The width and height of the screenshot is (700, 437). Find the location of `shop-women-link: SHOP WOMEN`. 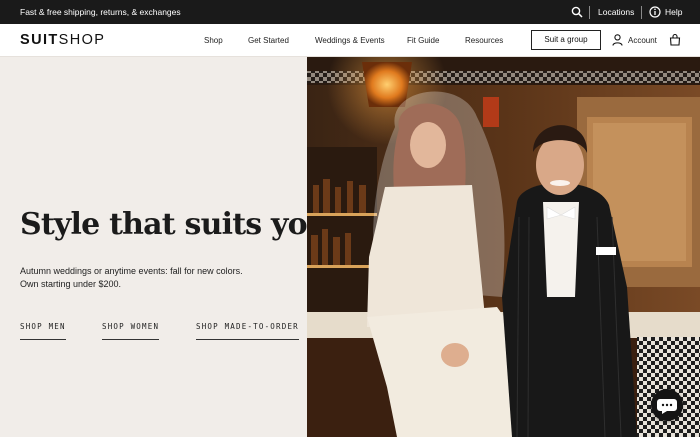

shop-women-link: SHOP WOMEN is located at coordinates (131, 331).